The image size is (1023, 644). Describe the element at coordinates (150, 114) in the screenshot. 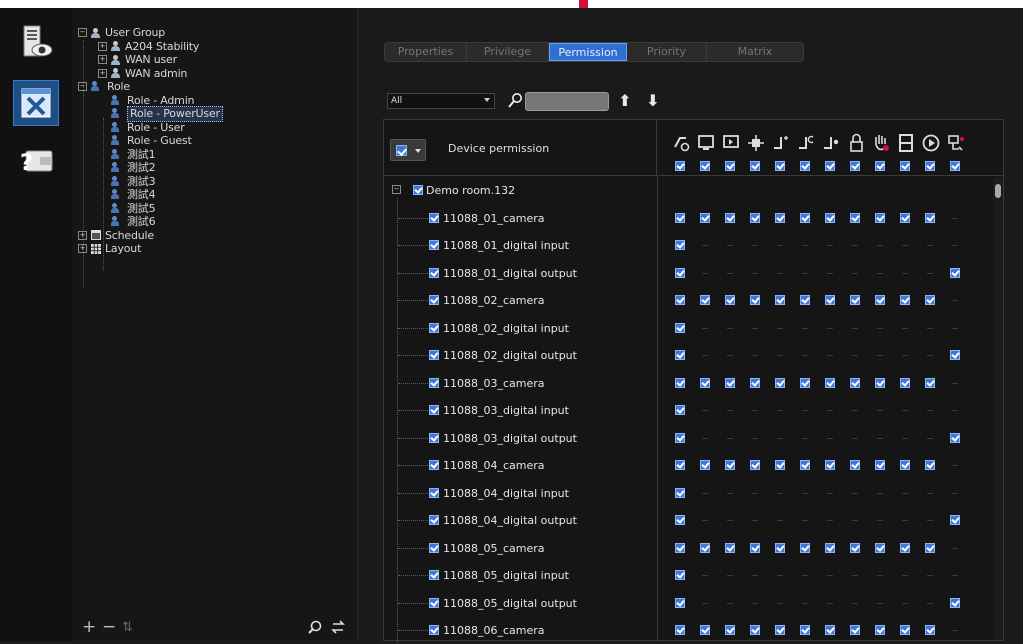

I see `tree-node-role-item-selected: Role - PowerUser` at that location.